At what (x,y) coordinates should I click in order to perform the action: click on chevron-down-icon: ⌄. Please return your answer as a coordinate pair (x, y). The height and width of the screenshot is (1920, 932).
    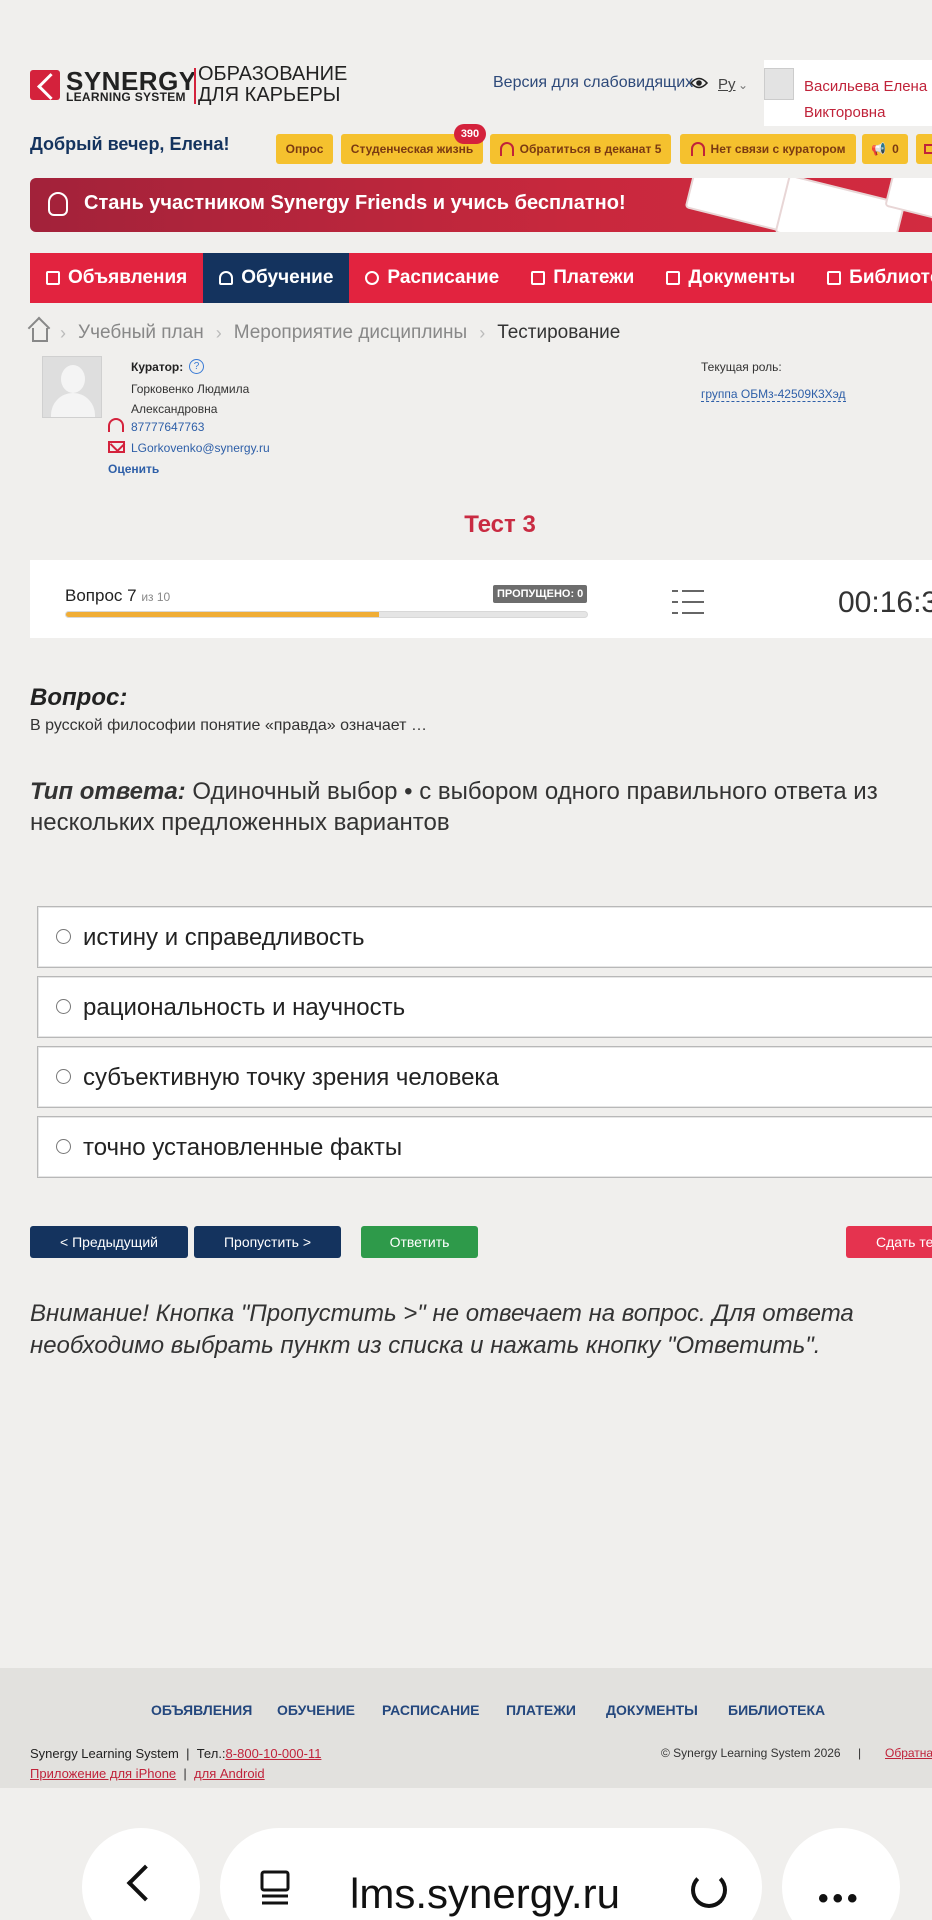
    Looking at the image, I should click on (743, 85).